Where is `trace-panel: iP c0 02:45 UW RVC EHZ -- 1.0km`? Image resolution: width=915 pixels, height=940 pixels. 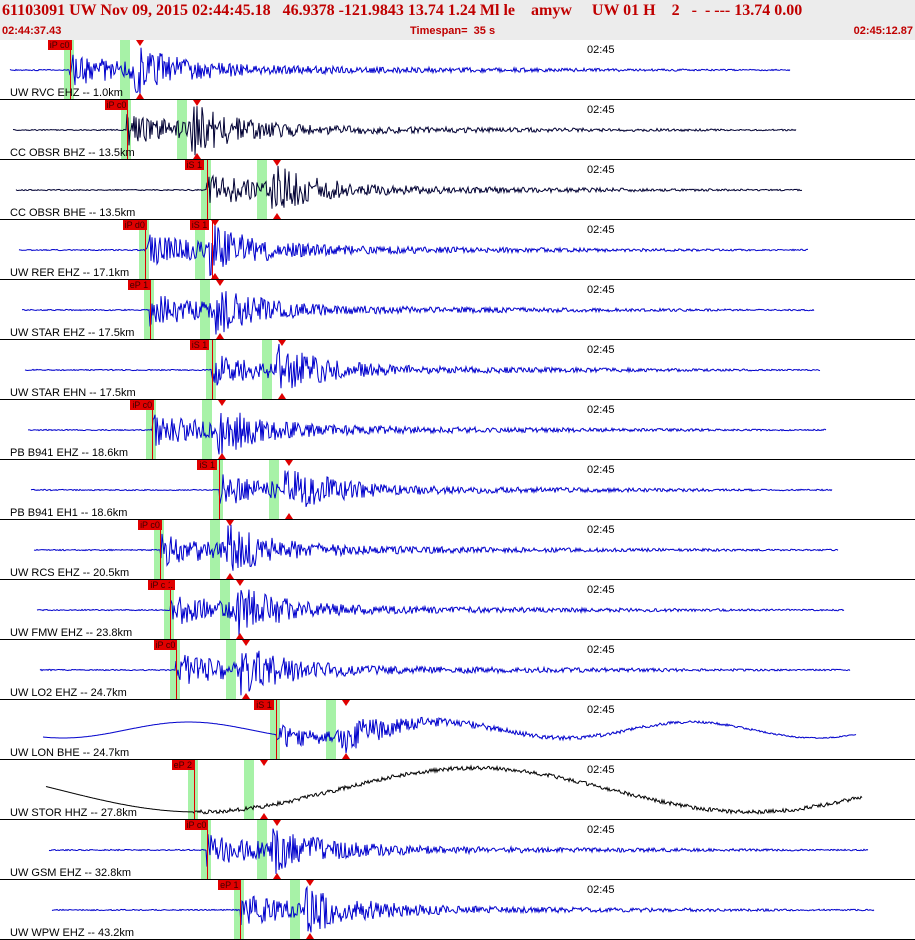 trace-panel: iP c0 02:45 UW RVC EHZ -- 1.0km is located at coordinates (457, 70).